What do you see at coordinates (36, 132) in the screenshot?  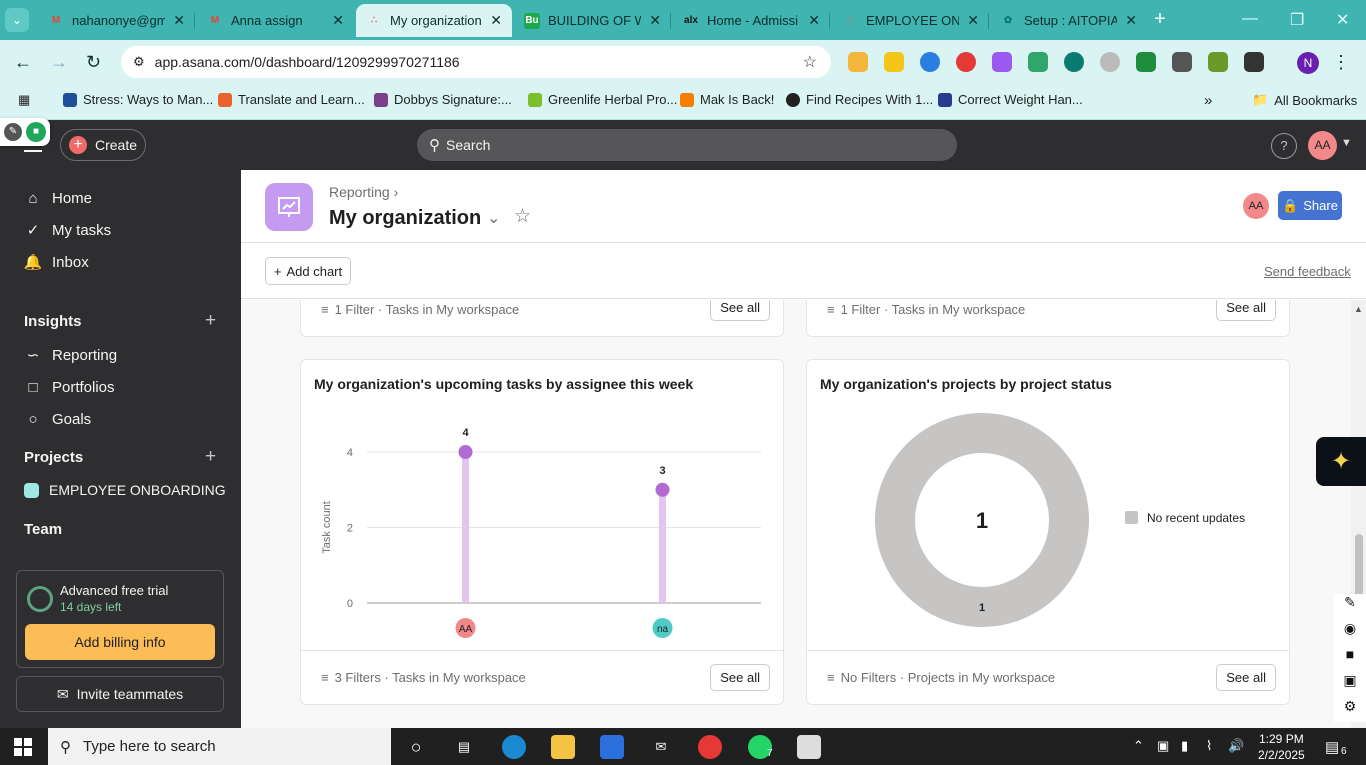 I see `bot-icon: ■` at bounding box center [36, 132].